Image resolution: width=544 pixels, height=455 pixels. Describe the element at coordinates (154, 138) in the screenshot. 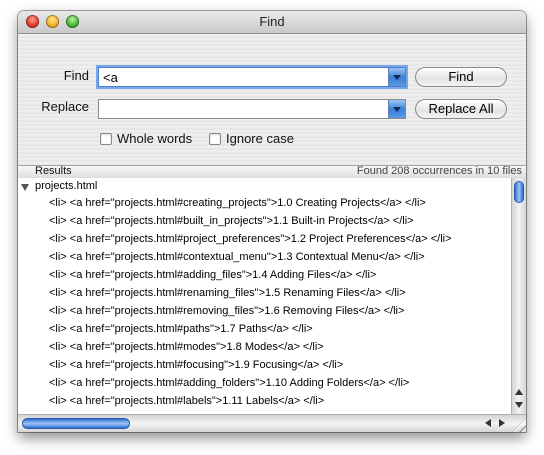

I see `whole-words-label: Whole words` at that location.